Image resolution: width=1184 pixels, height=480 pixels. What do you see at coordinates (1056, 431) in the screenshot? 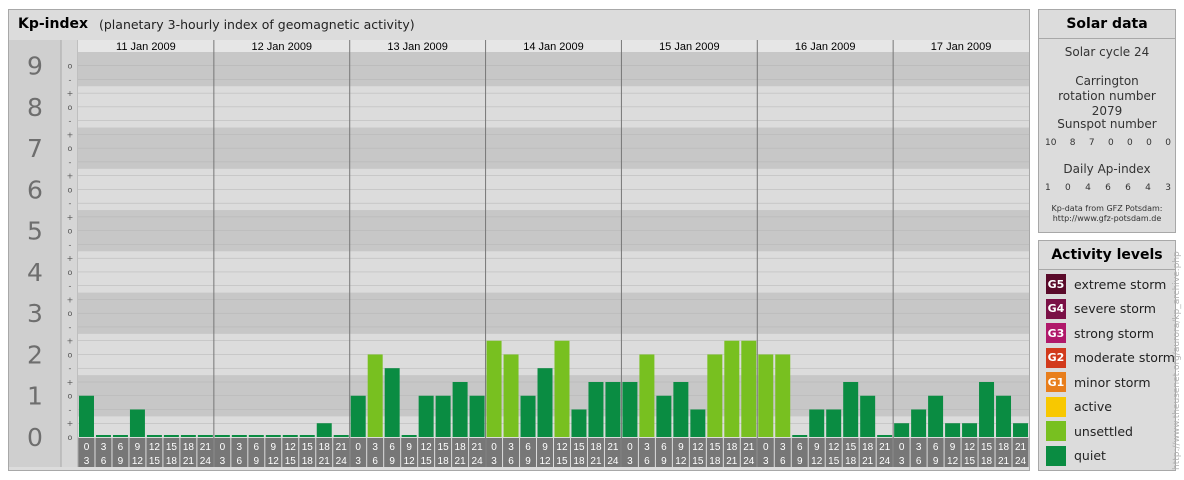
I see `activity-swatch` at bounding box center [1056, 431].